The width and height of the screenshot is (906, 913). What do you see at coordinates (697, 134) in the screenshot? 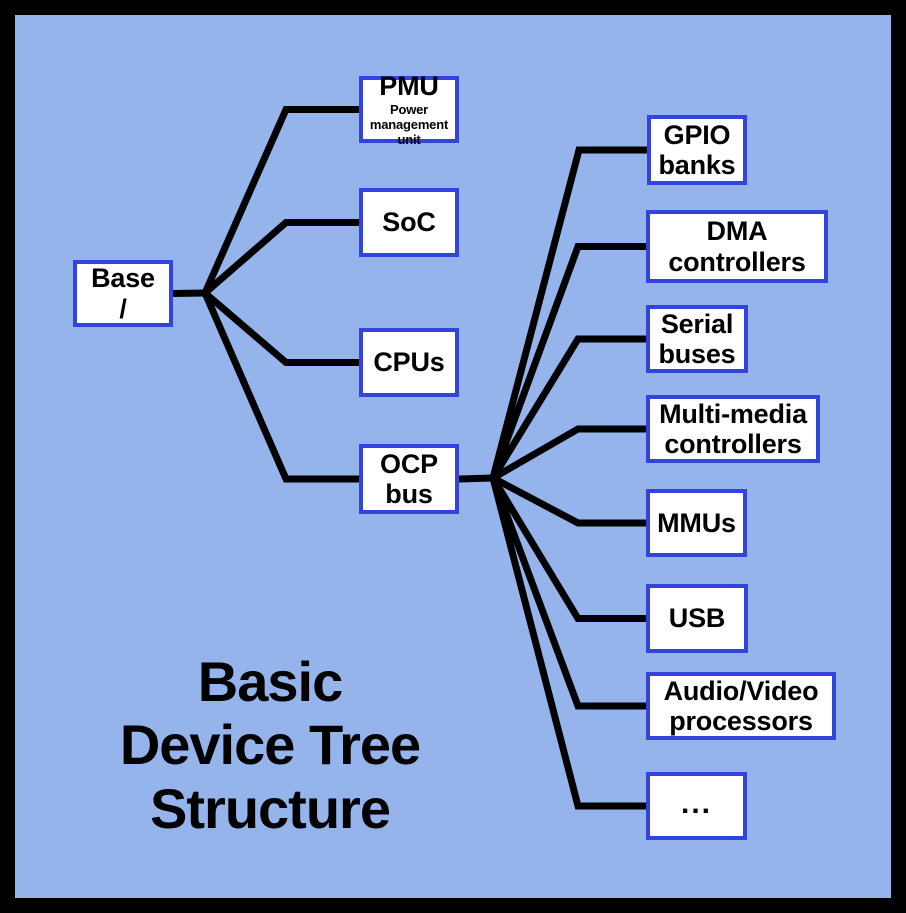
I see `node-label: GPIO` at bounding box center [697, 134].